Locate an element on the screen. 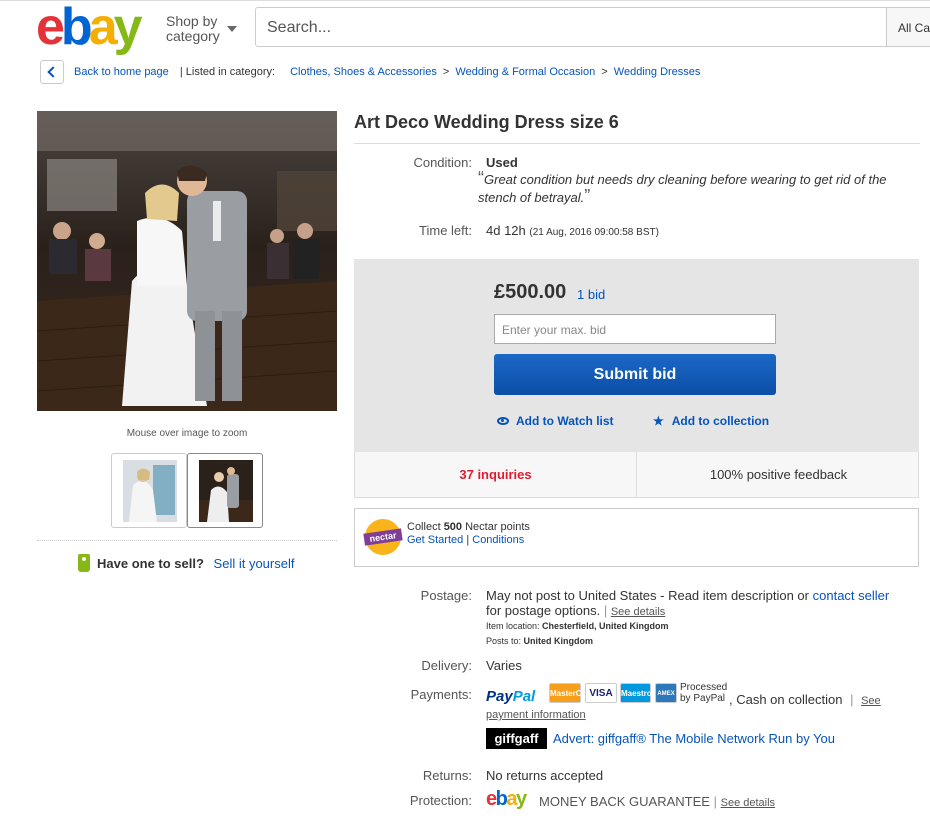 This screenshot has height=840, width=930. mastercard-icon: MasterCard is located at coordinates (571, 693).